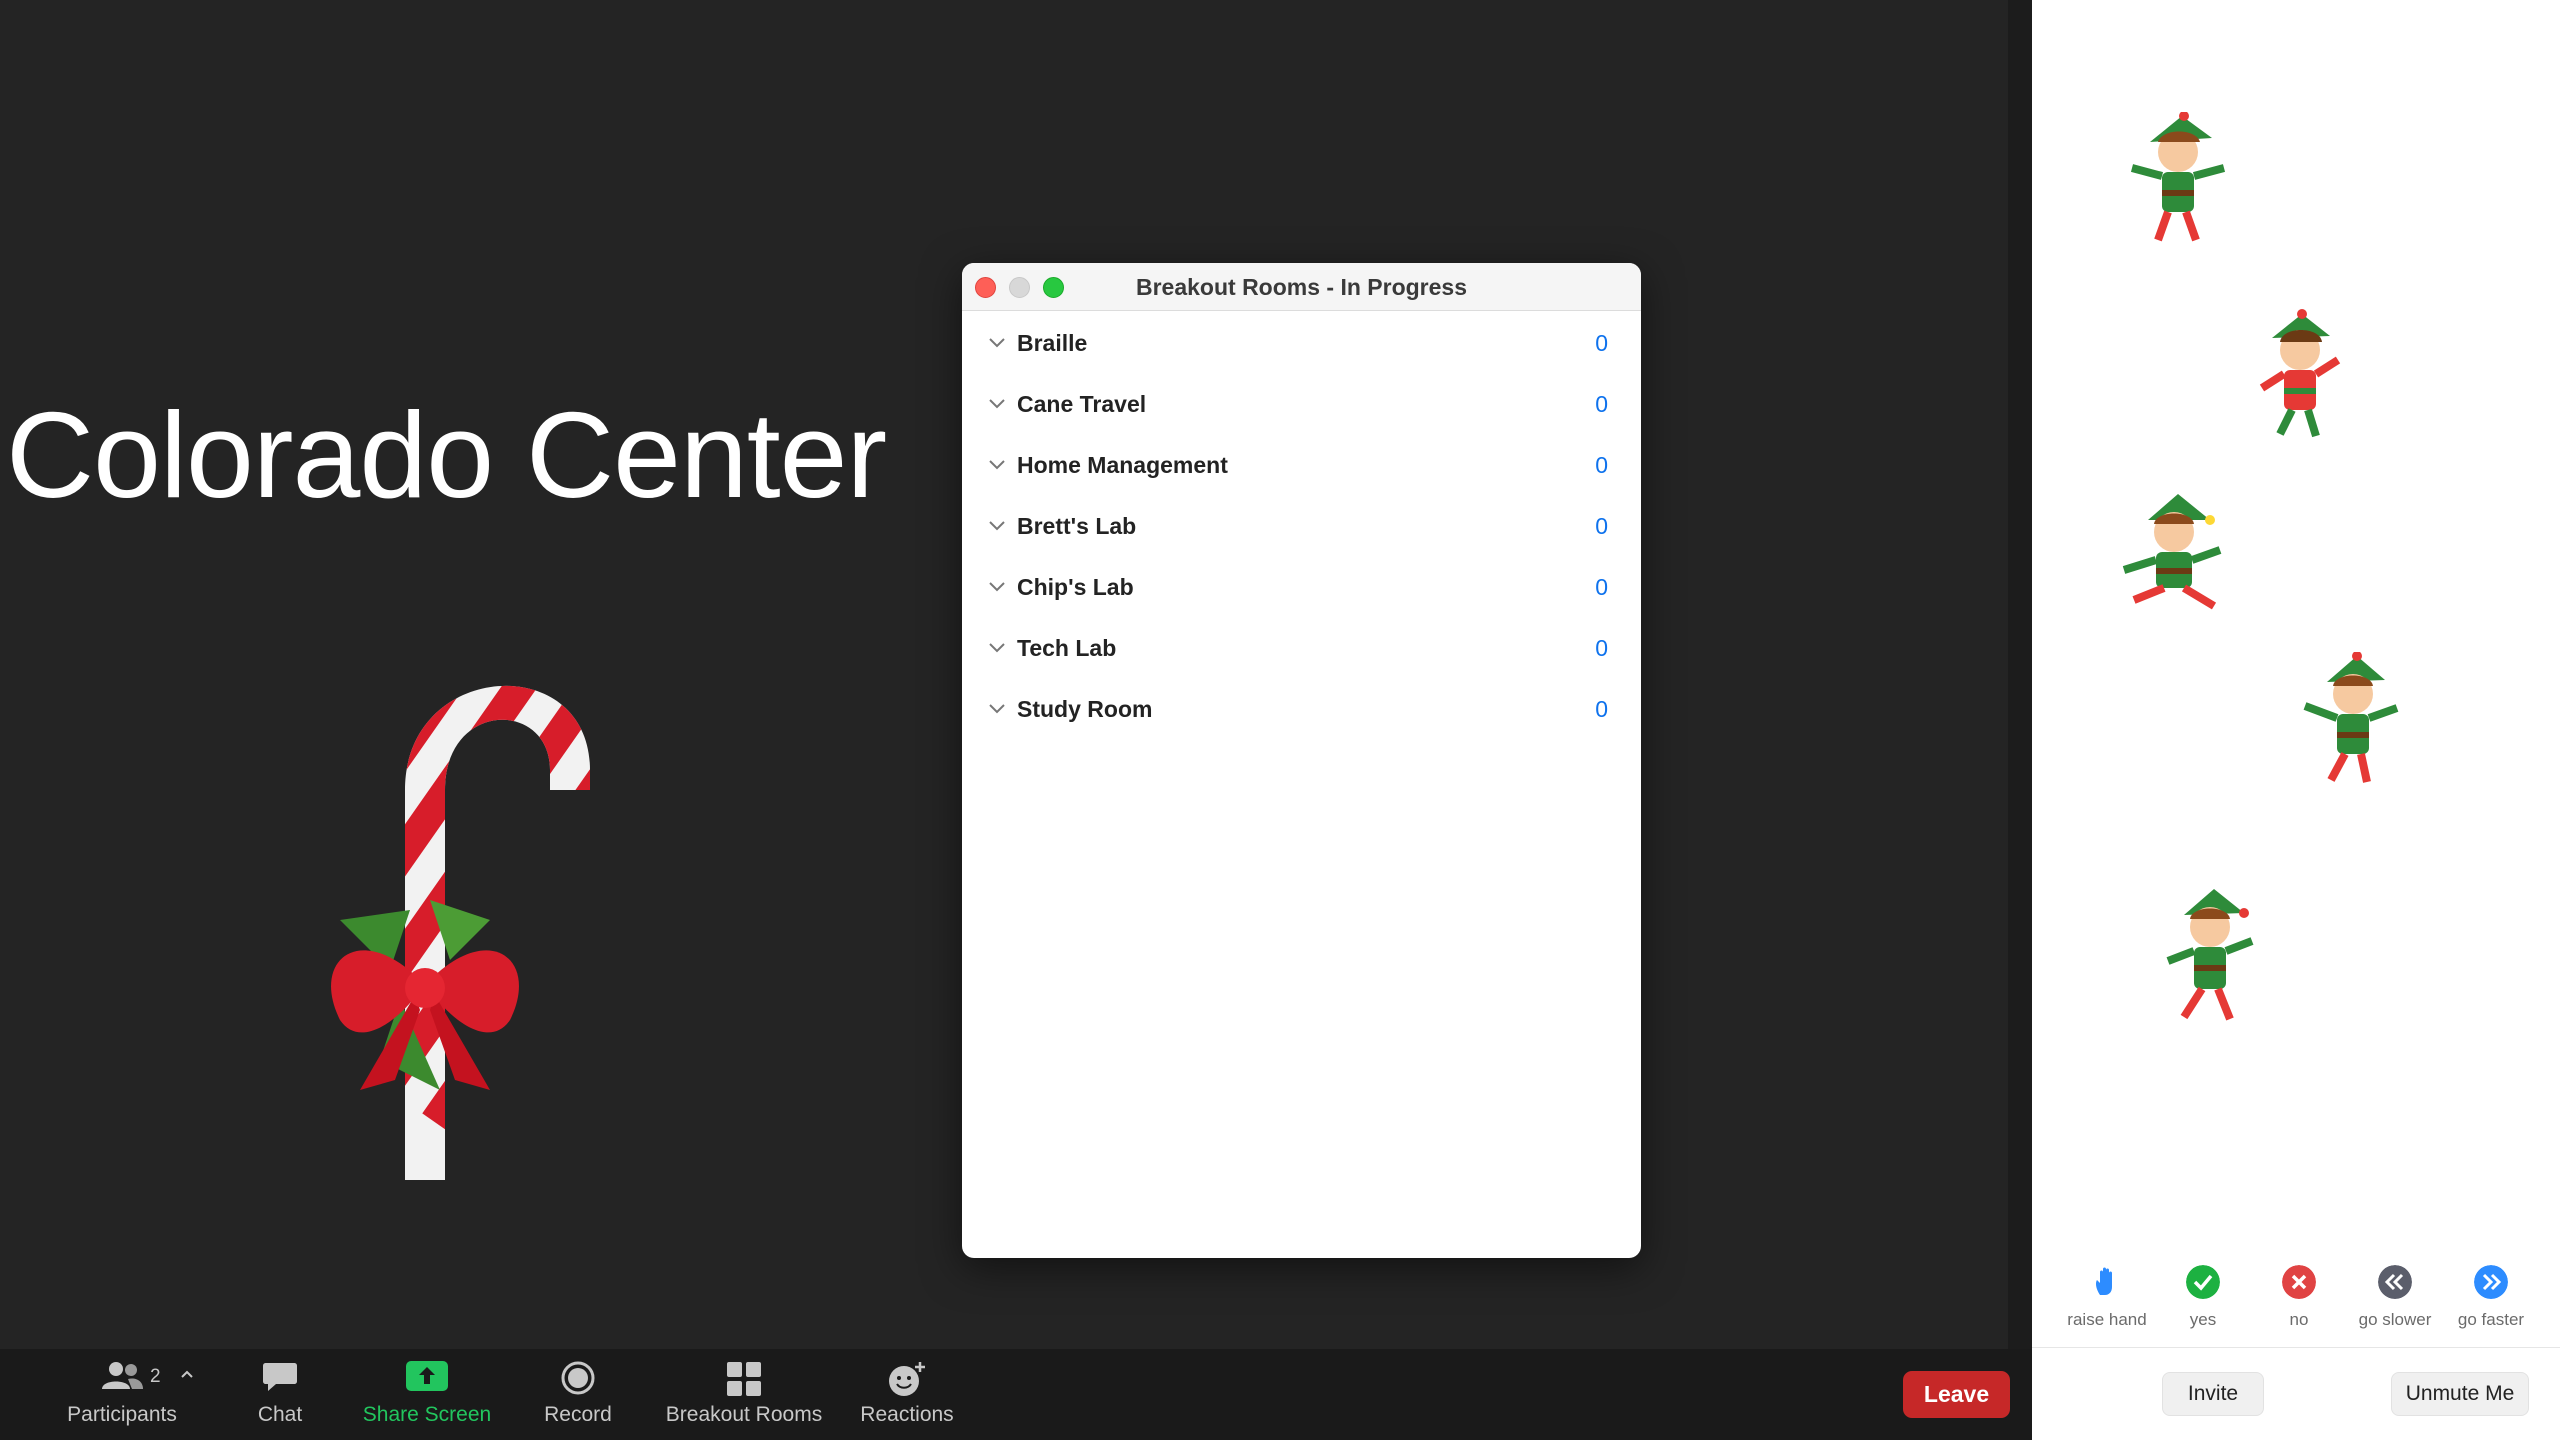 The image size is (2560, 1440). I want to click on chevron-up-icon, so click(187, 1374).